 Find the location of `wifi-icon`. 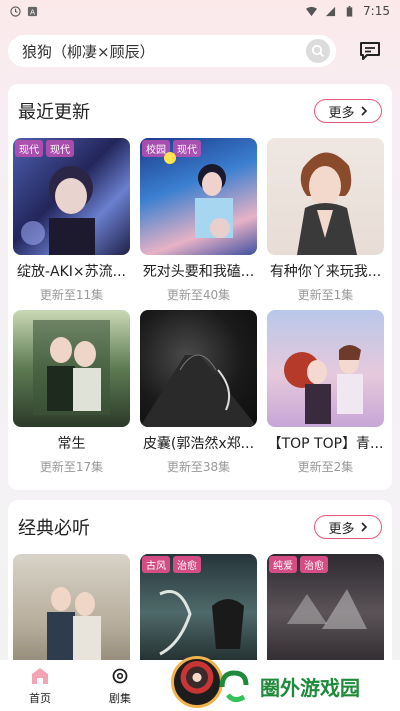

wifi-icon is located at coordinates (312, 11).